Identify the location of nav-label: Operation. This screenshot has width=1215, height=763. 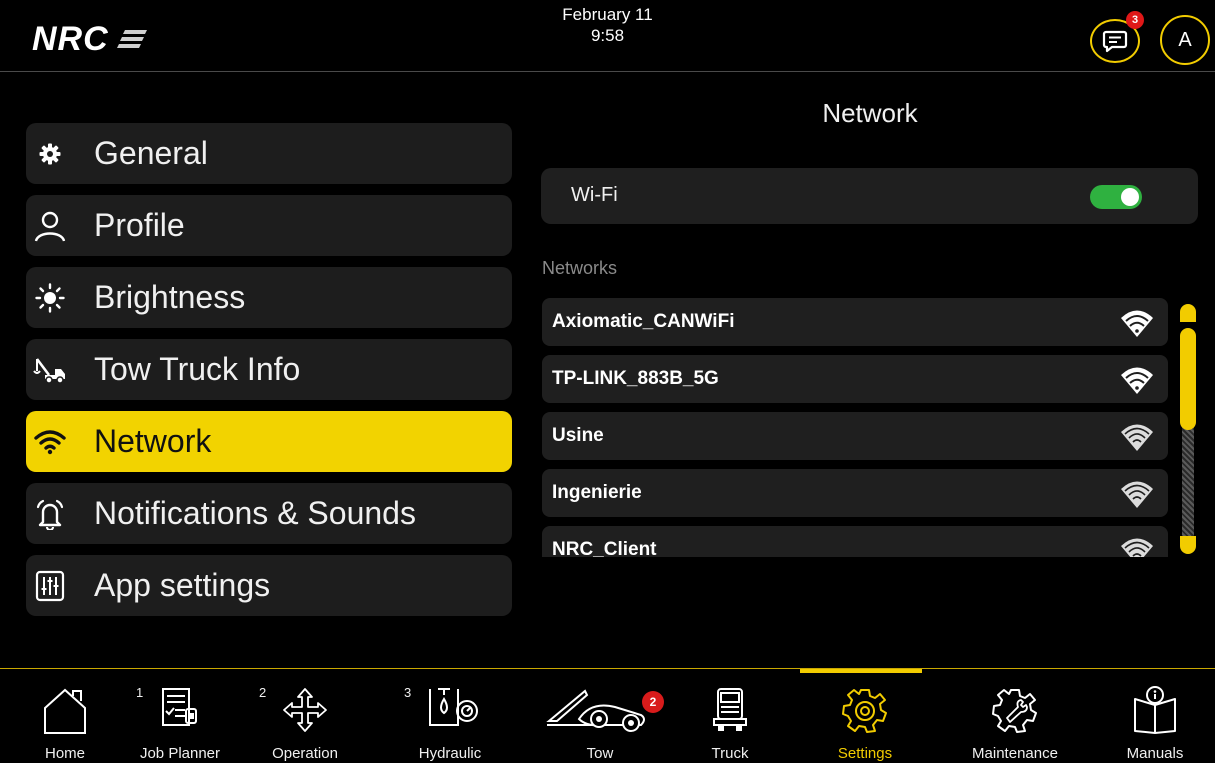
(305, 753).